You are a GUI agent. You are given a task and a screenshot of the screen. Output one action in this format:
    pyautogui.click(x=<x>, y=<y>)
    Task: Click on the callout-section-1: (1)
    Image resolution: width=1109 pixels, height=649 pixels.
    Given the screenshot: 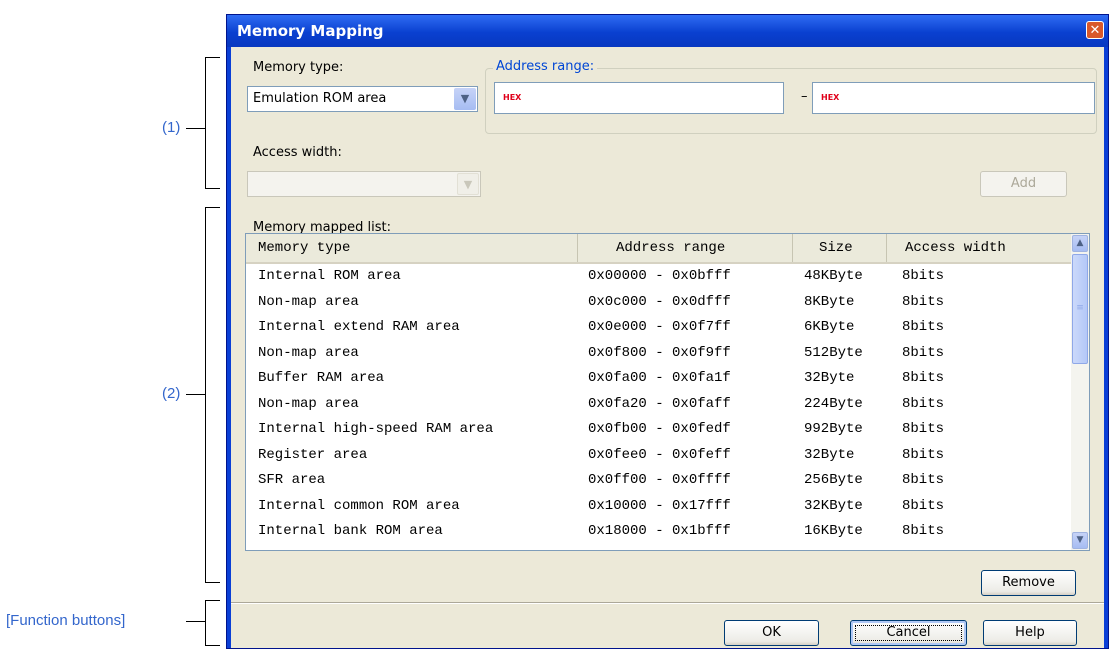 What is the action you would take?
    pyautogui.click(x=171, y=127)
    